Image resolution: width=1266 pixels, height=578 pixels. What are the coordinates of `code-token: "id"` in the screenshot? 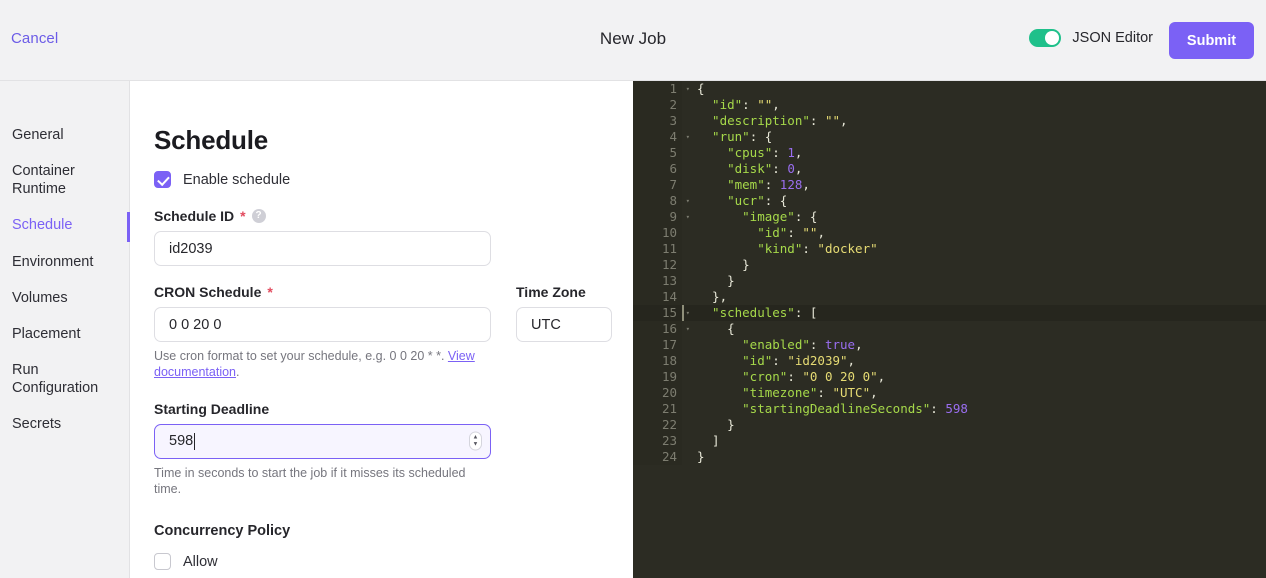 It's located at (735, 360).